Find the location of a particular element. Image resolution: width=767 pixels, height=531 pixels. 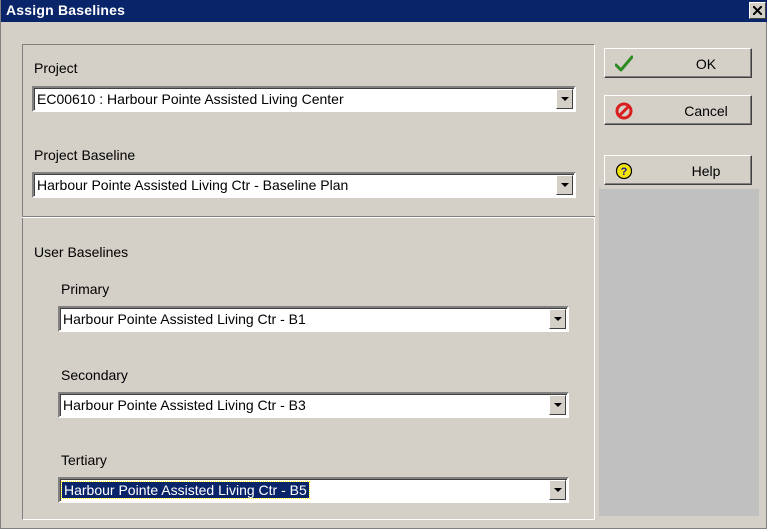

check-icon is located at coordinates (624, 63).